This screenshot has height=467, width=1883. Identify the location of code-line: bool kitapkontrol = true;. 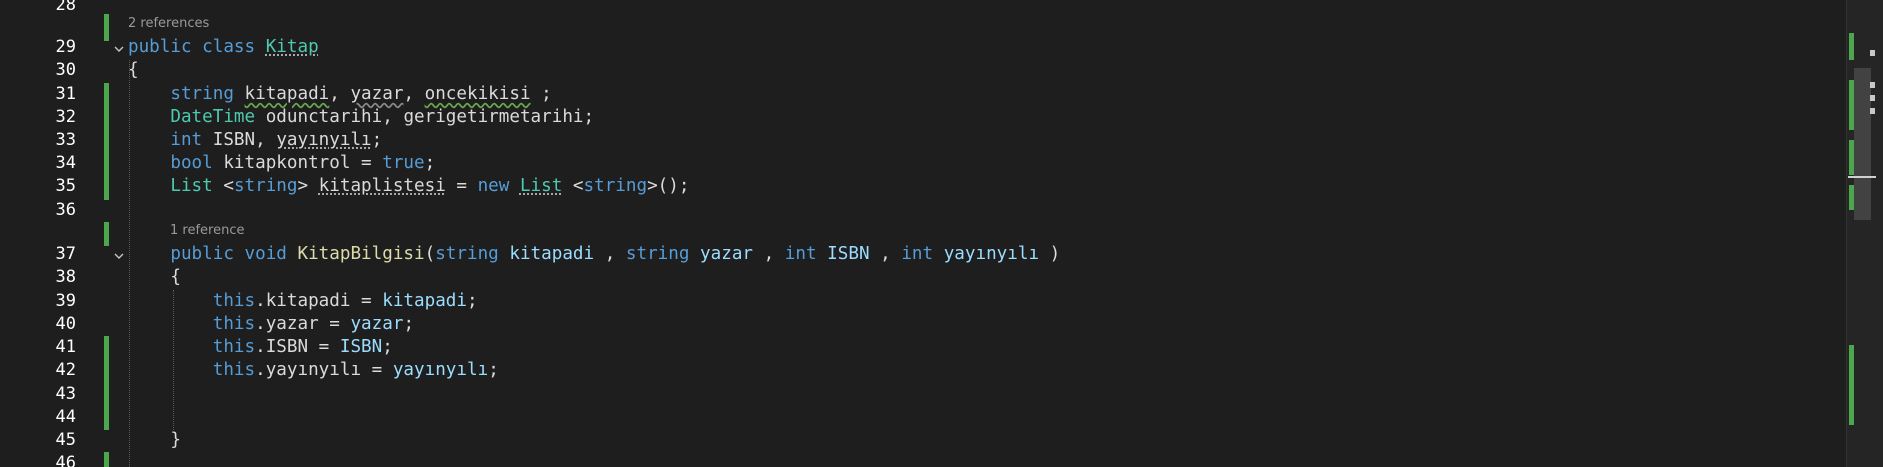
(281, 163).